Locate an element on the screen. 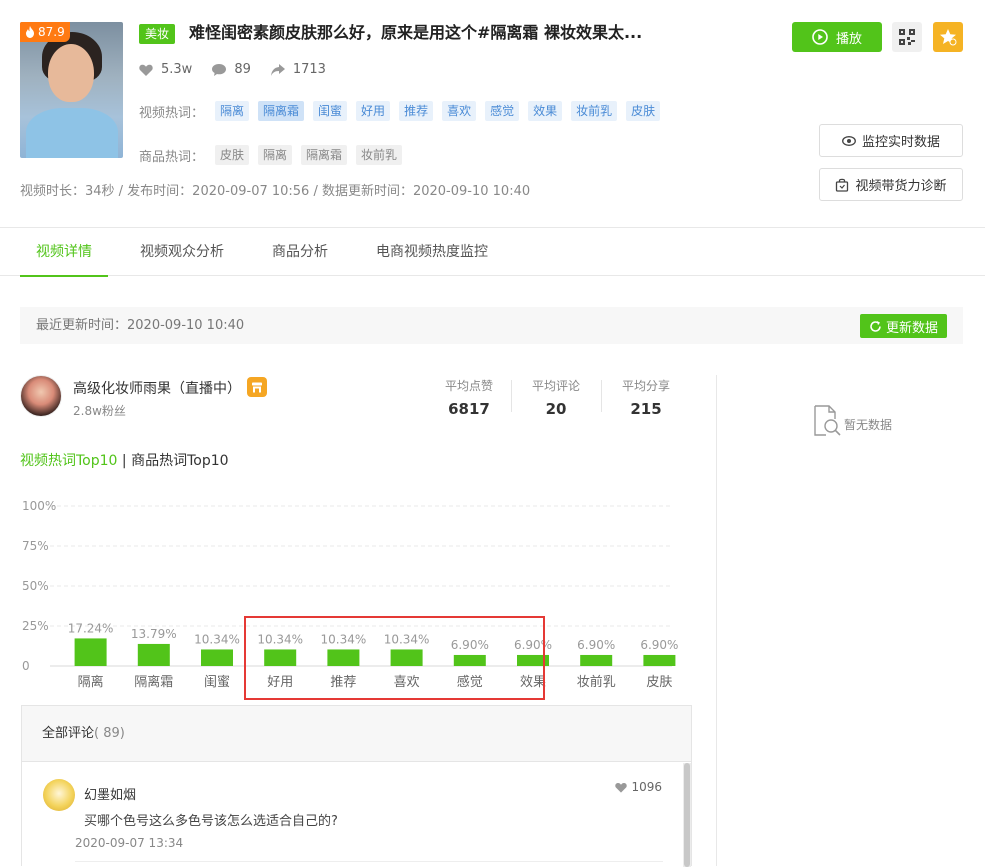 This screenshot has height=867, width=985. comment-likes: 1096 is located at coordinates (638, 787).